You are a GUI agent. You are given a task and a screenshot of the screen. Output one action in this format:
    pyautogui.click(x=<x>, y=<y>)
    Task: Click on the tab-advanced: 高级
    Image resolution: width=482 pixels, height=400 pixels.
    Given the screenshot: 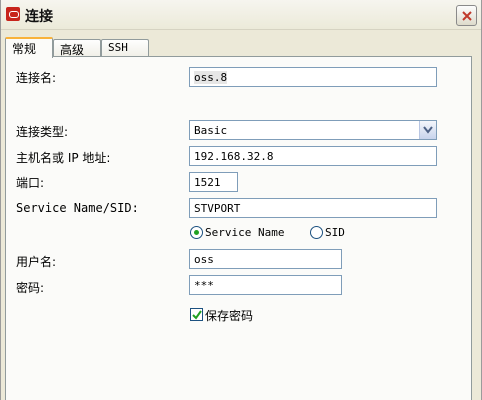 What is the action you would take?
    pyautogui.click(x=77, y=48)
    